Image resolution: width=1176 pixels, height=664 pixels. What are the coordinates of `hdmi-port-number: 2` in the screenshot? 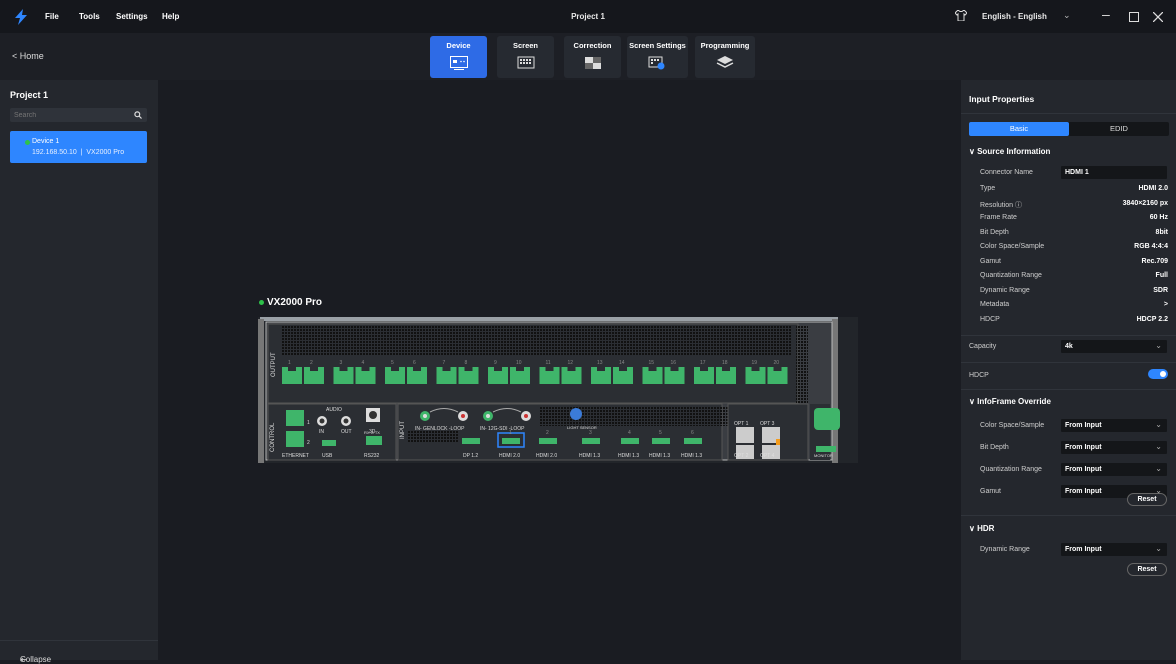 It's located at (547, 433).